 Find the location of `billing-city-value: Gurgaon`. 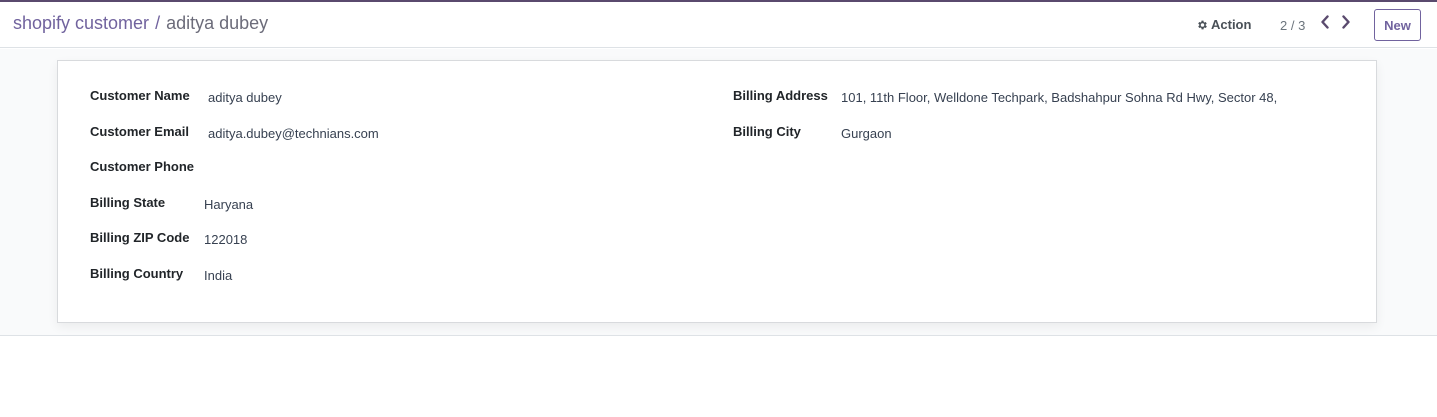

billing-city-value: Gurgaon is located at coordinates (866, 133).